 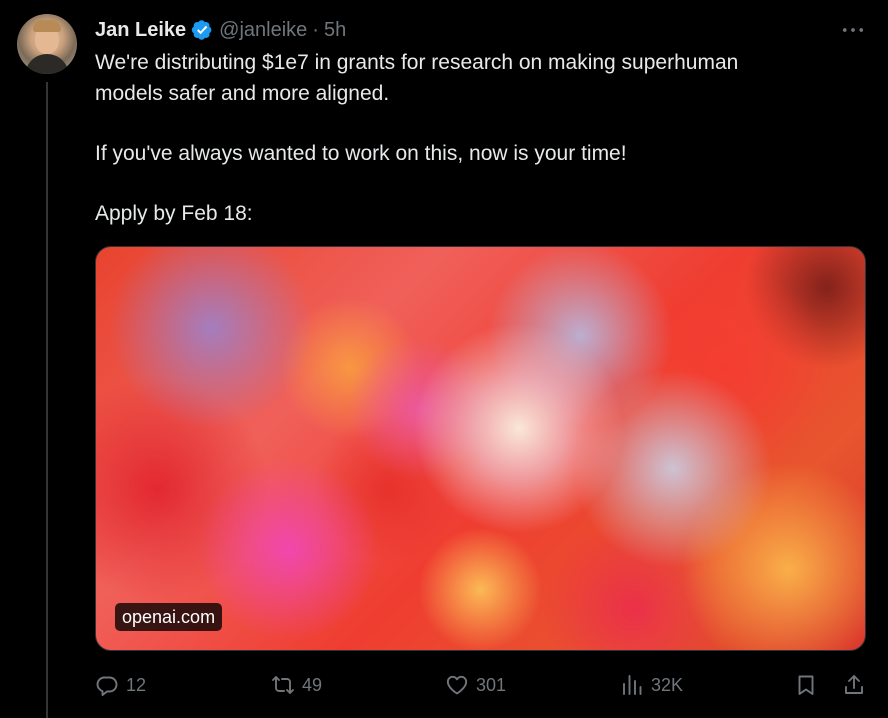 I want to click on link-card-domain: openai.com, so click(x=169, y=617).